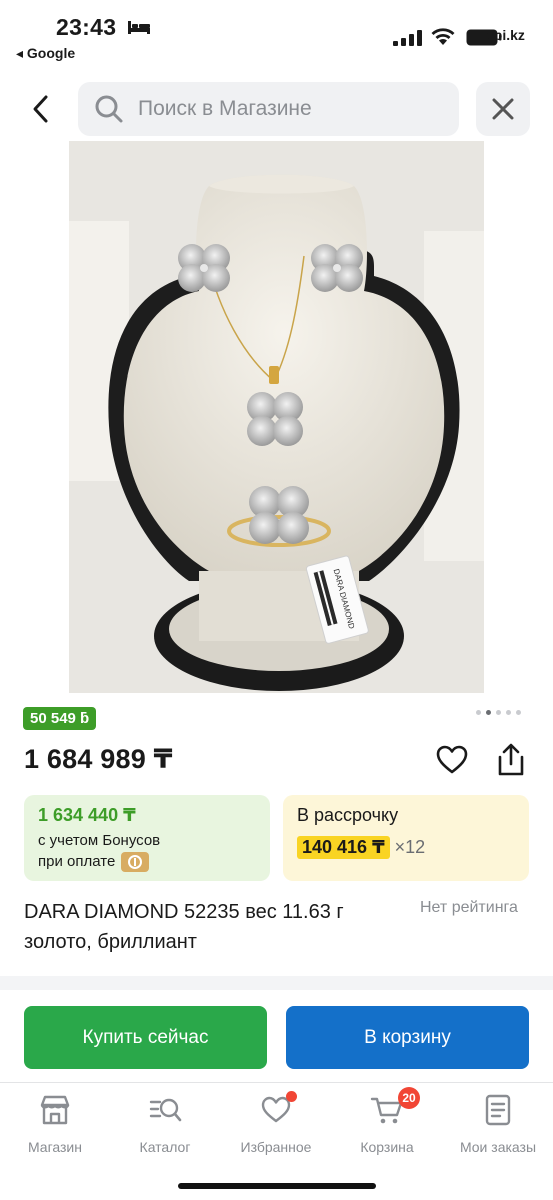  What do you see at coordinates (60, 718) in the screenshot?
I see `bonus-points-badge: 50 549 ƃ` at bounding box center [60, 718].